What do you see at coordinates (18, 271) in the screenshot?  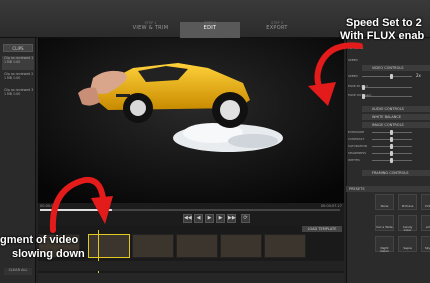 I see `clear-all-button: CLEAR ALL` at bounding box center [18, 271].